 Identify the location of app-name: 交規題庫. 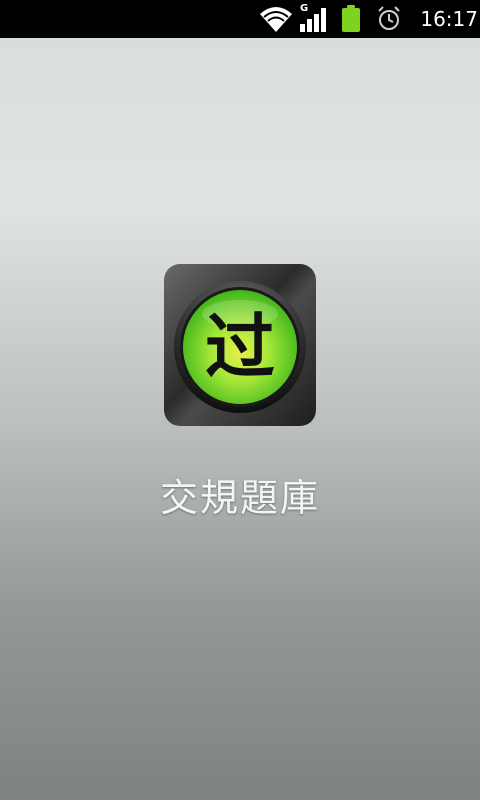
(239, 498).